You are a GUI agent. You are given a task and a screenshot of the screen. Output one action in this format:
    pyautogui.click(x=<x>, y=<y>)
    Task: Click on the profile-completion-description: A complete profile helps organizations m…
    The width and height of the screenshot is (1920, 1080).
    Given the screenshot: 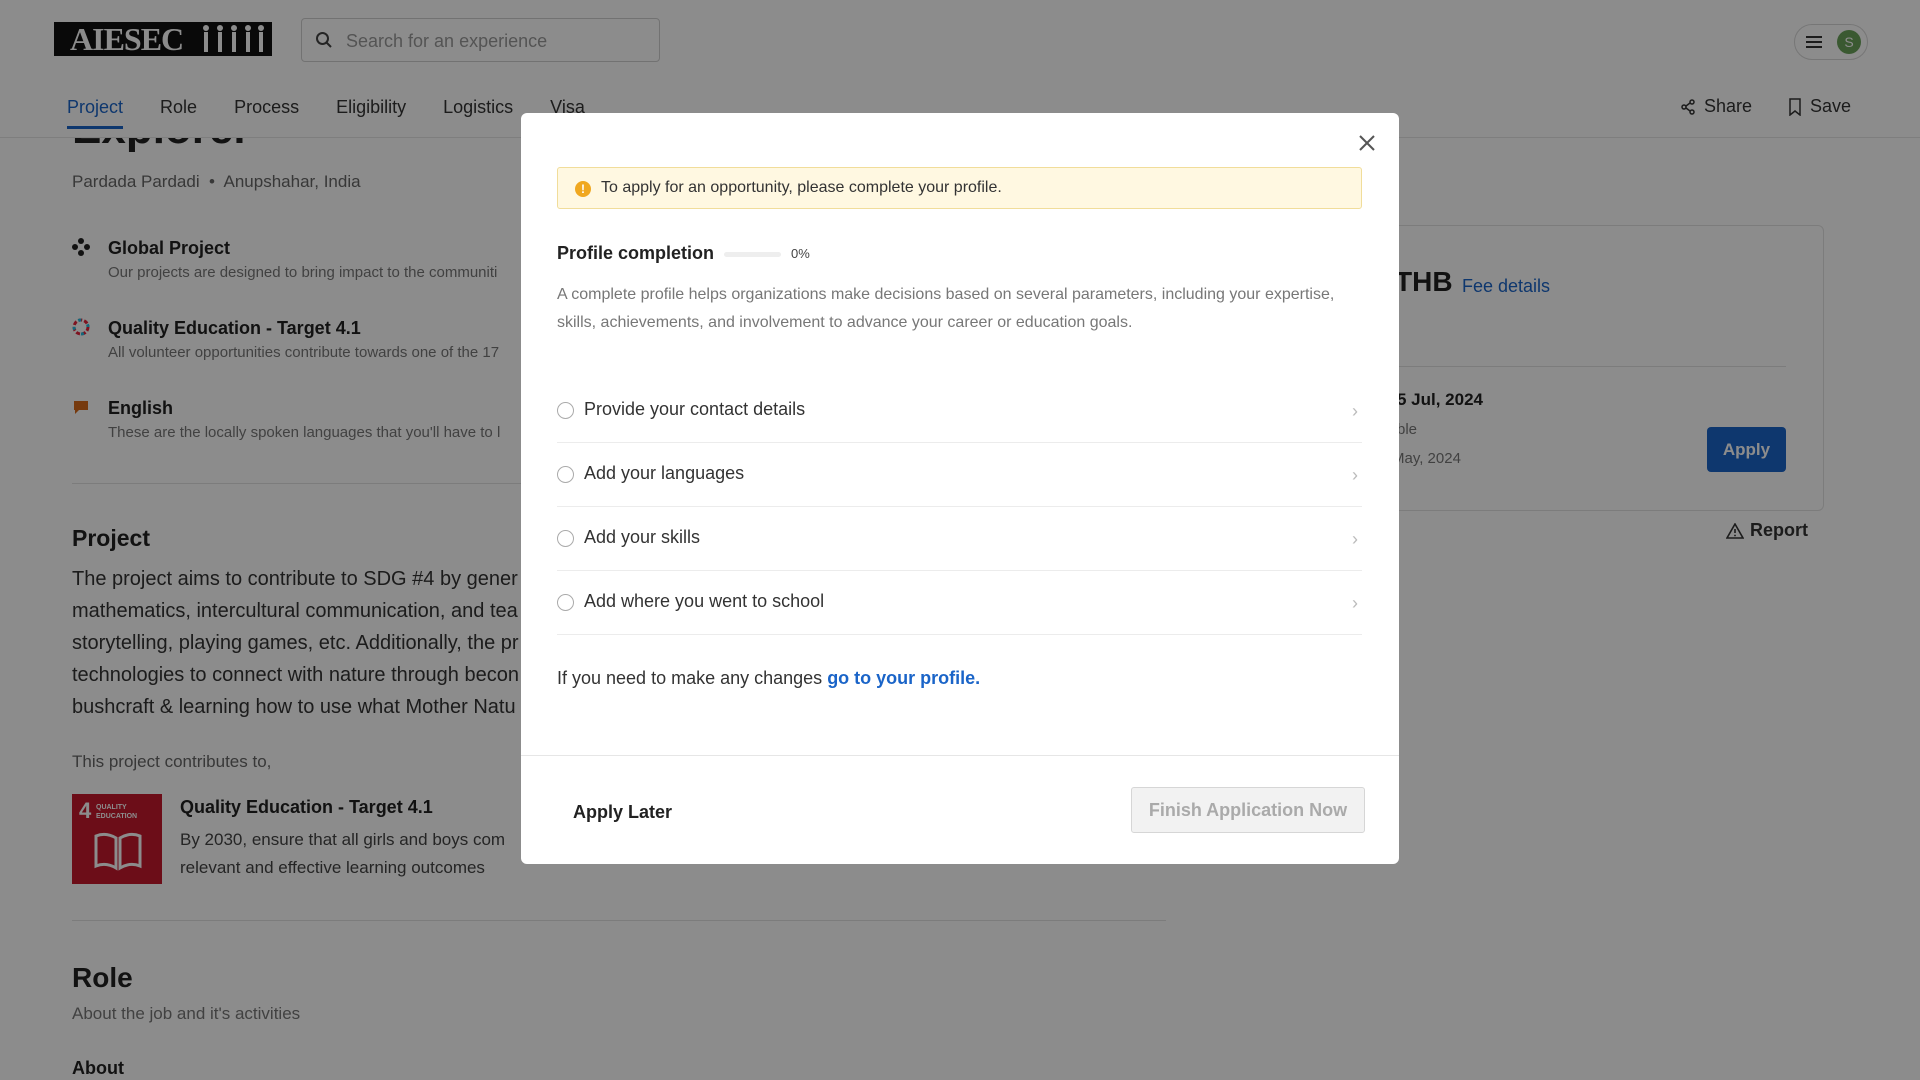 What is the action you would take?
    pyautogui.click(x=946, y=308)
    